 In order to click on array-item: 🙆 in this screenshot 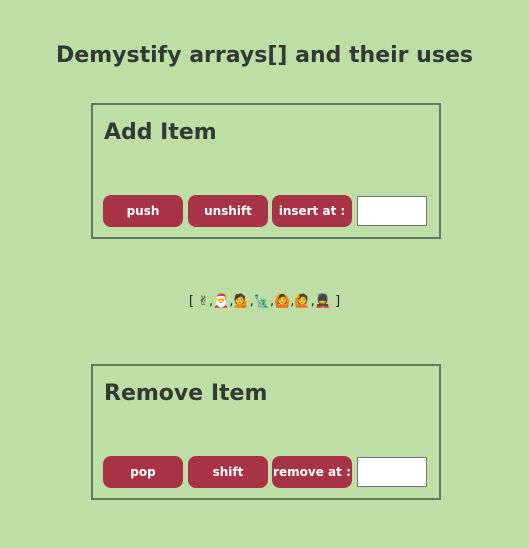, I will do `click(282, 301)`.